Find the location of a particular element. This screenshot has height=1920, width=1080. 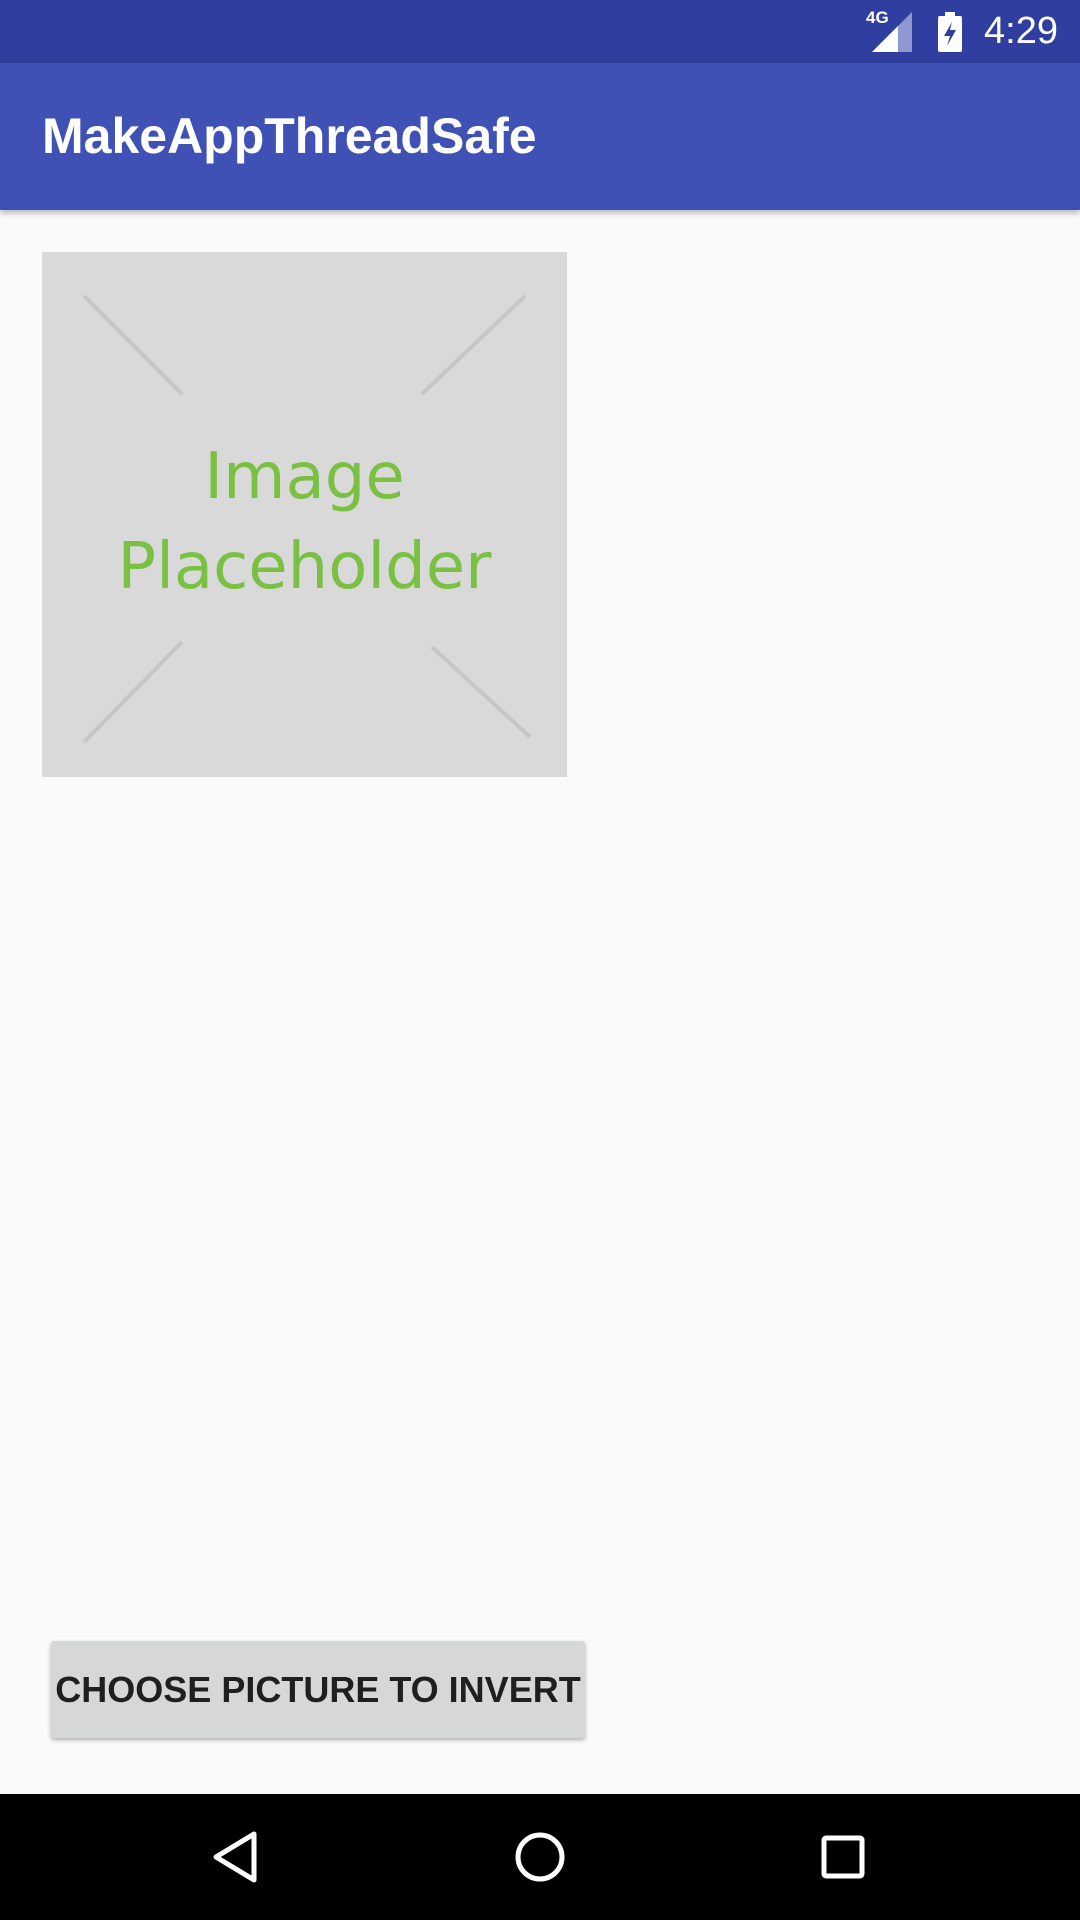

home-button is located at coordinates (540, 1857).